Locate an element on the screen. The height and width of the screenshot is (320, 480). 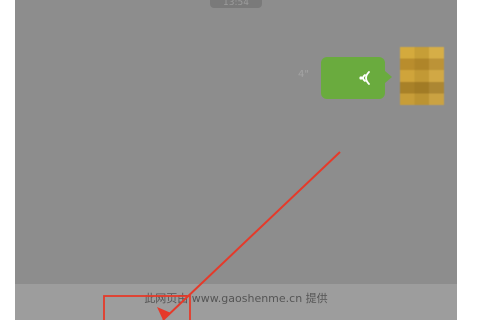
provider-text: 此网页由 www.gaoshenme.cn 提供 is located at coordinates (236, 298).